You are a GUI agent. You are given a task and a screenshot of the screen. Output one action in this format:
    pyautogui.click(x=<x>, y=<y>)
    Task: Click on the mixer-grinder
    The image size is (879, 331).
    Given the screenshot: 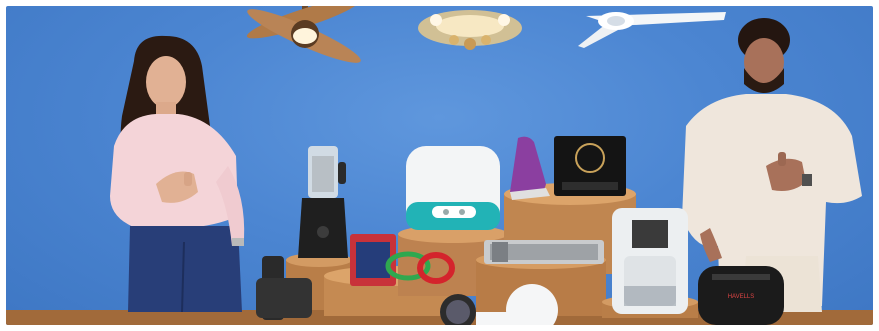 What is the action you would take?
    pyautogui.click(x=323, y=202)
    